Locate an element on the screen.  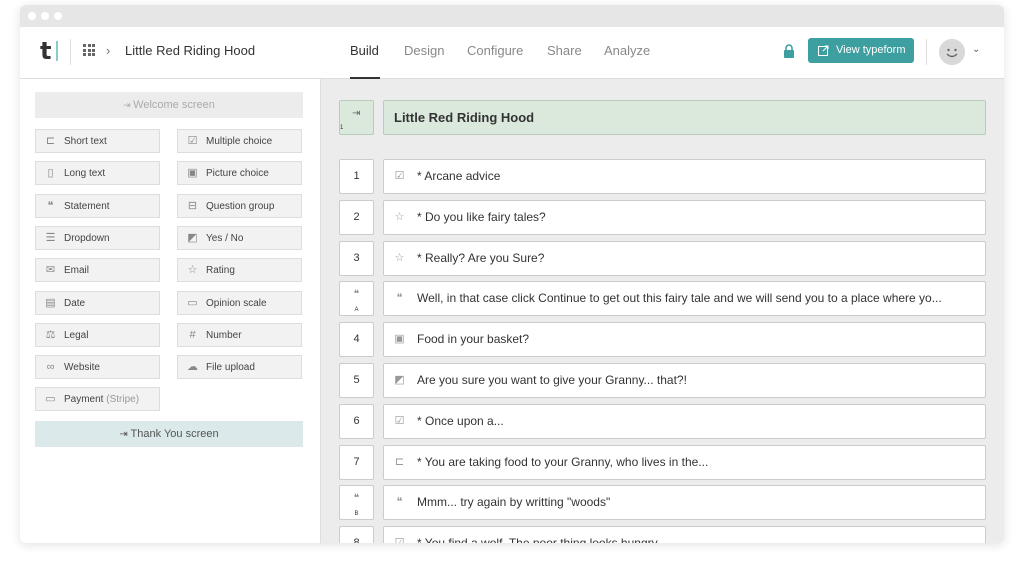
question-number-box: 1 is located at coordinates (356, 176).